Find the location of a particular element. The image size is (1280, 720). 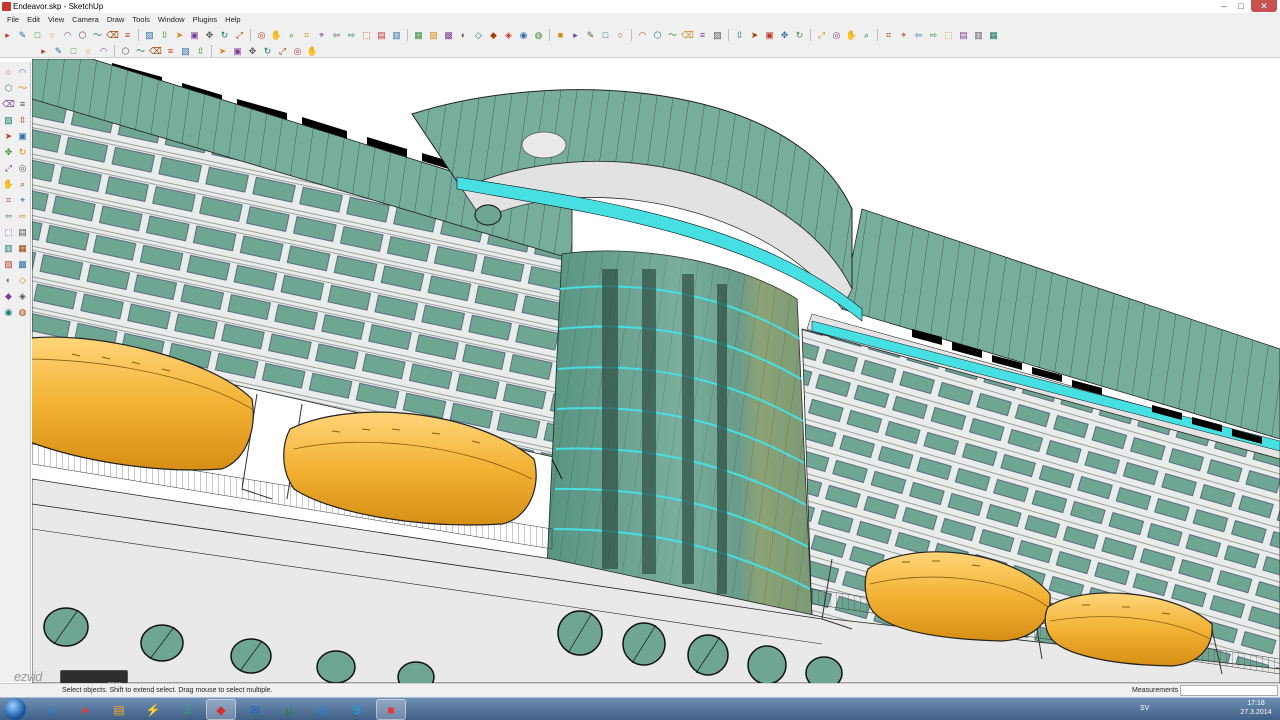

3d-text-icon: ▤ is located at coordinates (22, 232).